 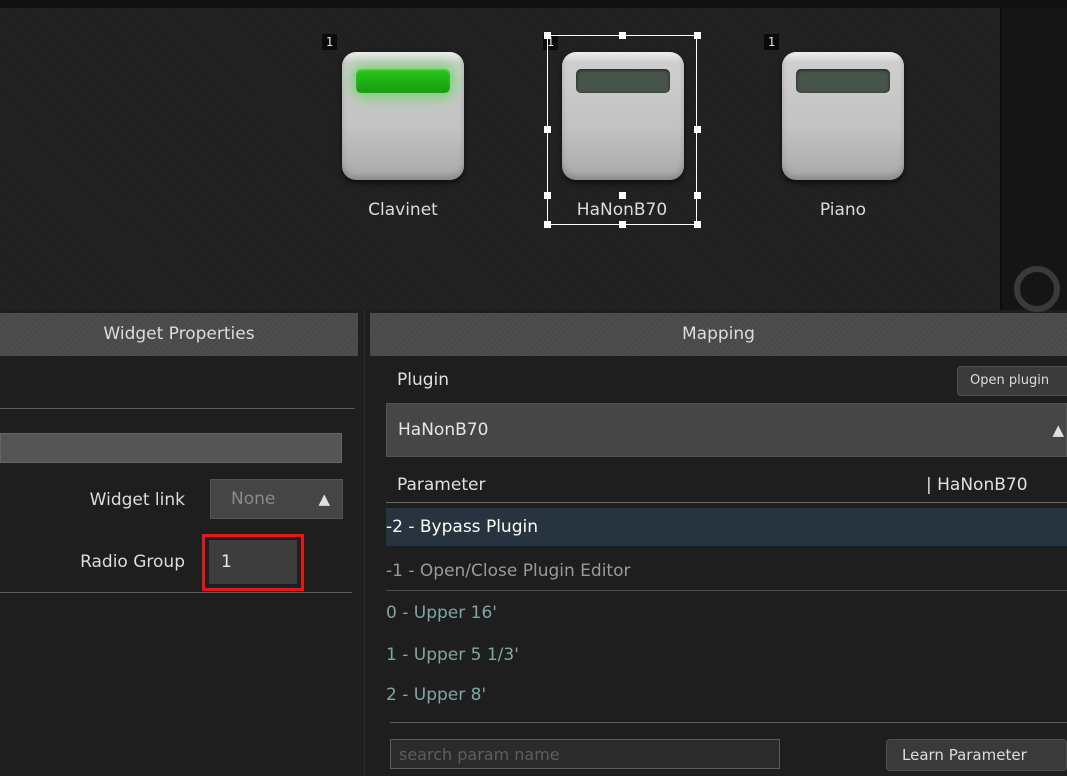 I want to click on parameter-row: 1 - Upper 5 1/3', so click(x=726, y=655).